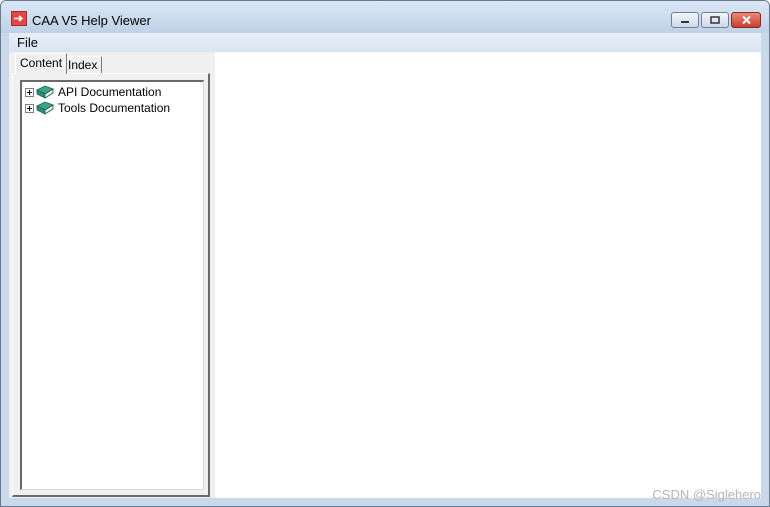  What do you see at coordinates (114, 108) in the screenshot?
I see `tree-item-label: Tools Documentation` at bounding box center [114, 108].